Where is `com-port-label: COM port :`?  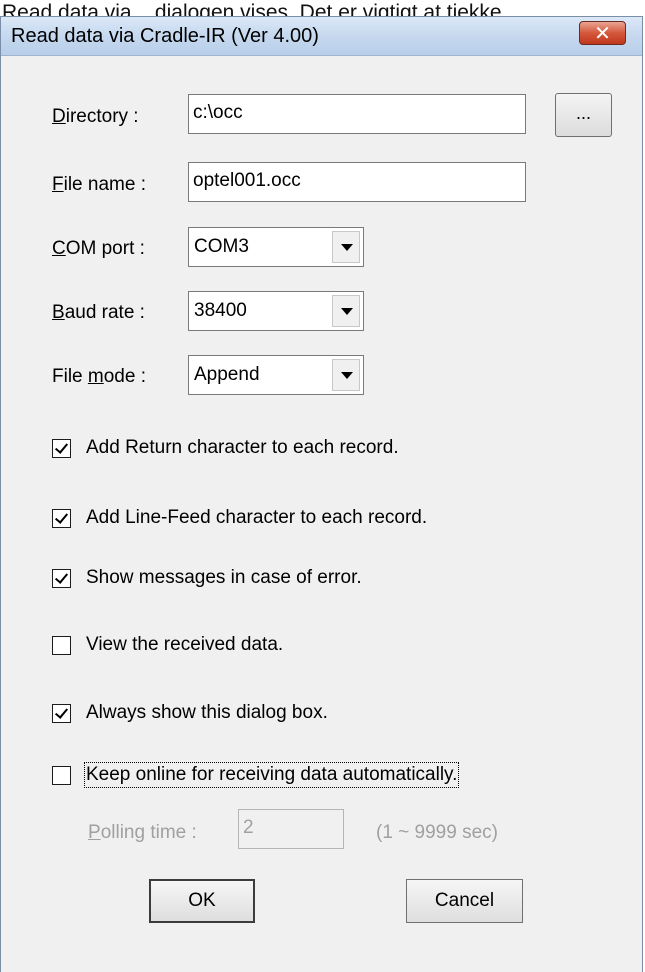
com-port-label: COM port : is located at coordinates (98, 248).